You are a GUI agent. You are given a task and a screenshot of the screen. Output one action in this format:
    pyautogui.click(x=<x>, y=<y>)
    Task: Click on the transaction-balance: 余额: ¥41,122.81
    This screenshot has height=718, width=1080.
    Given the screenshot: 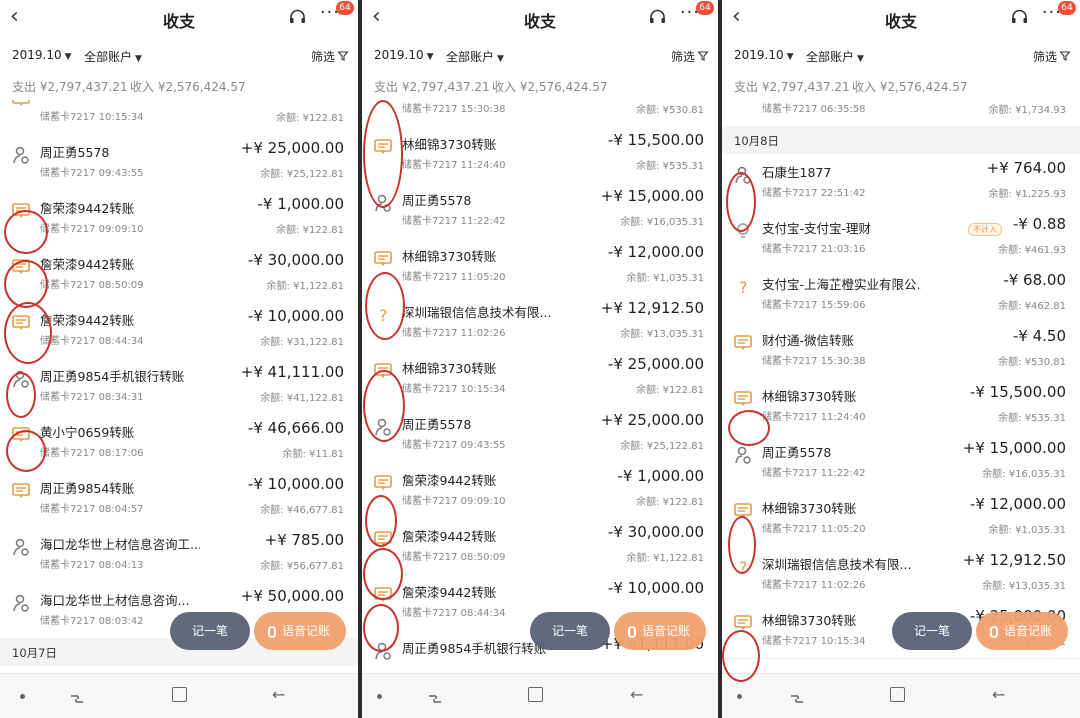 What is the action you would take?
    pyautogui.click(x=302, y=398)
    